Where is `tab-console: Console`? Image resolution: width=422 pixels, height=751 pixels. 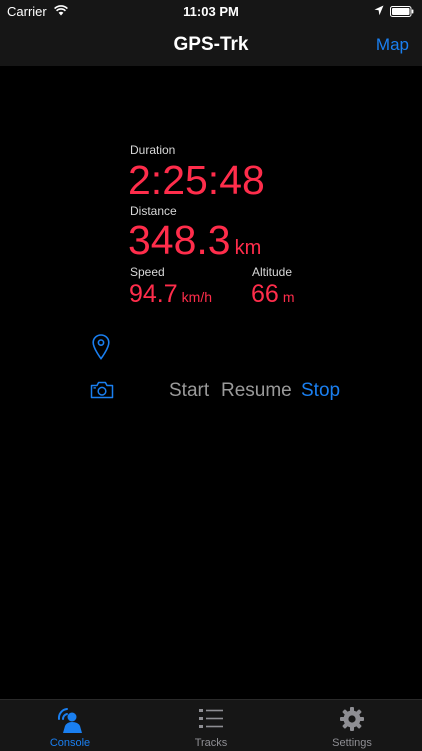 tab-console: Console is located at coordinates (70, 725).